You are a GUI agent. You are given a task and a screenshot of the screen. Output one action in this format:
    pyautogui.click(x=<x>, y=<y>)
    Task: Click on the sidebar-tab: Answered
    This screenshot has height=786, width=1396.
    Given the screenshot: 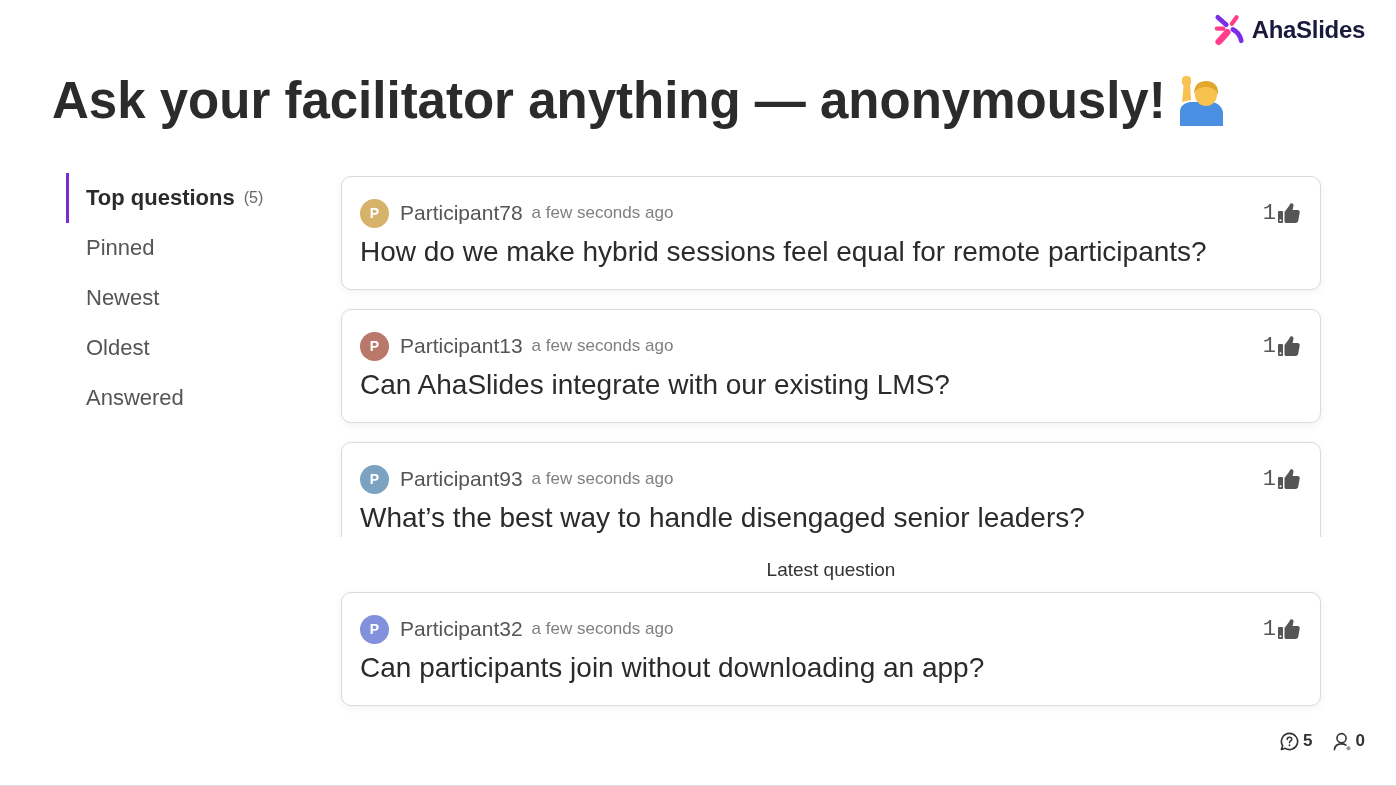 What is the action you would take?
    pyautogui.click(x=125, y=398)
    